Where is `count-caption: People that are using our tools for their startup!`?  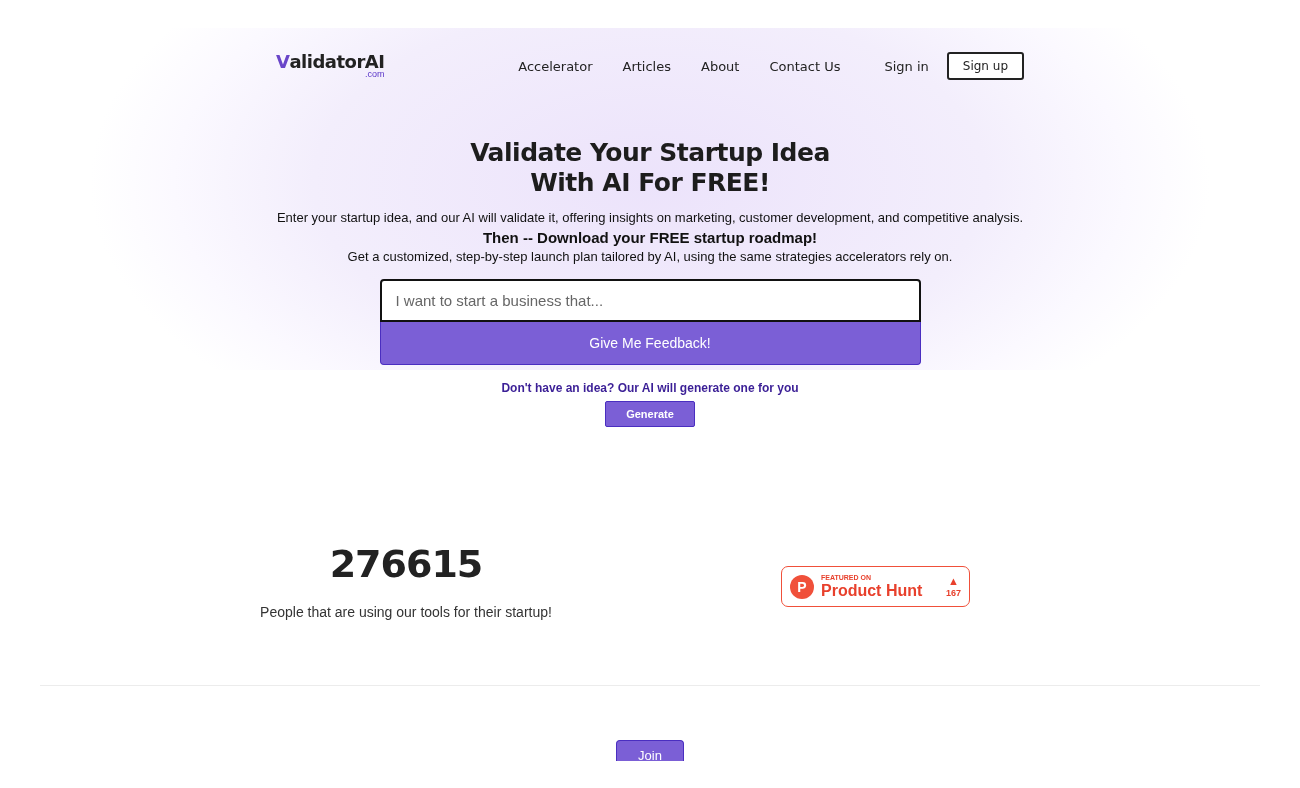
count-caption: People that are using our tools for their startup! is located at coordinates (406, 612).